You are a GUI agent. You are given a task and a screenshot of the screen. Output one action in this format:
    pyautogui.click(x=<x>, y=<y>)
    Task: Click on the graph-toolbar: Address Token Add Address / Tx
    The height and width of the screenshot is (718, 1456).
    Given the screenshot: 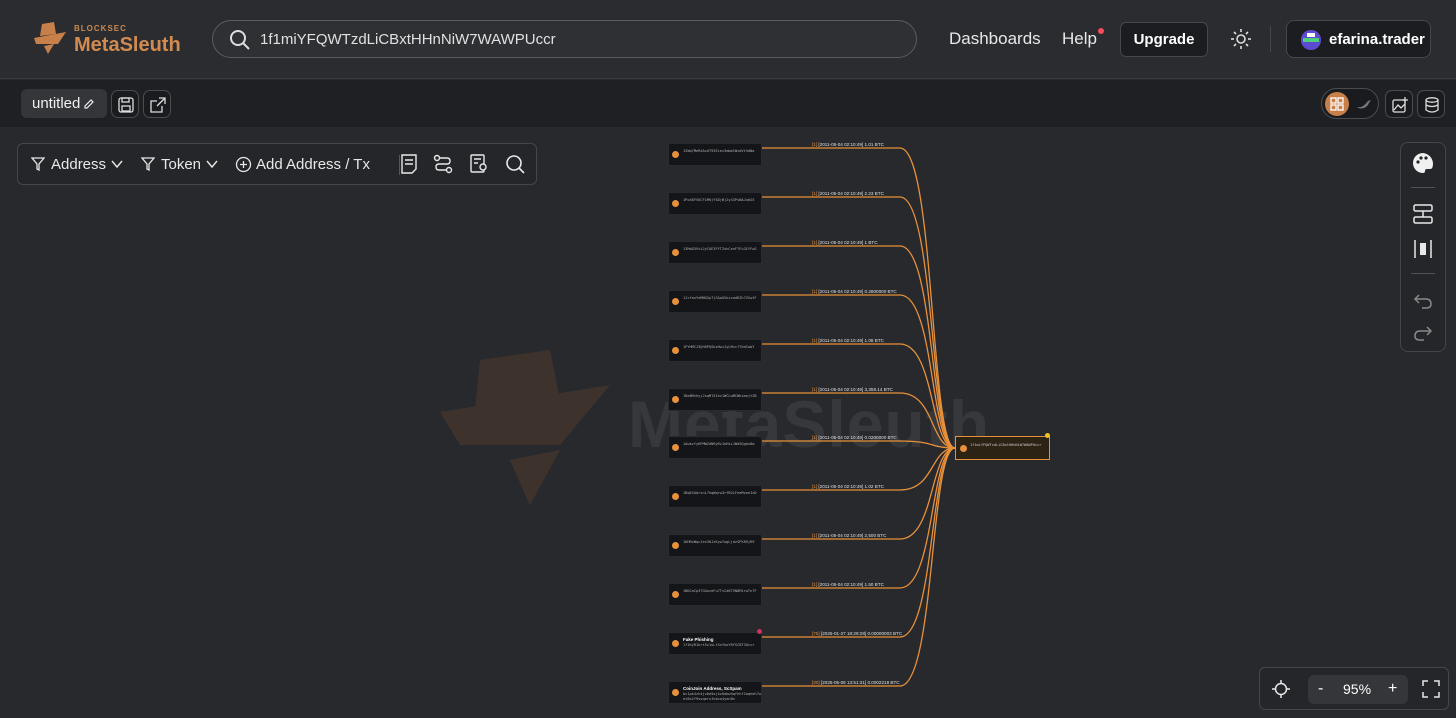 What is the action you would take?
    pyautogui.click(x=277, y=164)
    